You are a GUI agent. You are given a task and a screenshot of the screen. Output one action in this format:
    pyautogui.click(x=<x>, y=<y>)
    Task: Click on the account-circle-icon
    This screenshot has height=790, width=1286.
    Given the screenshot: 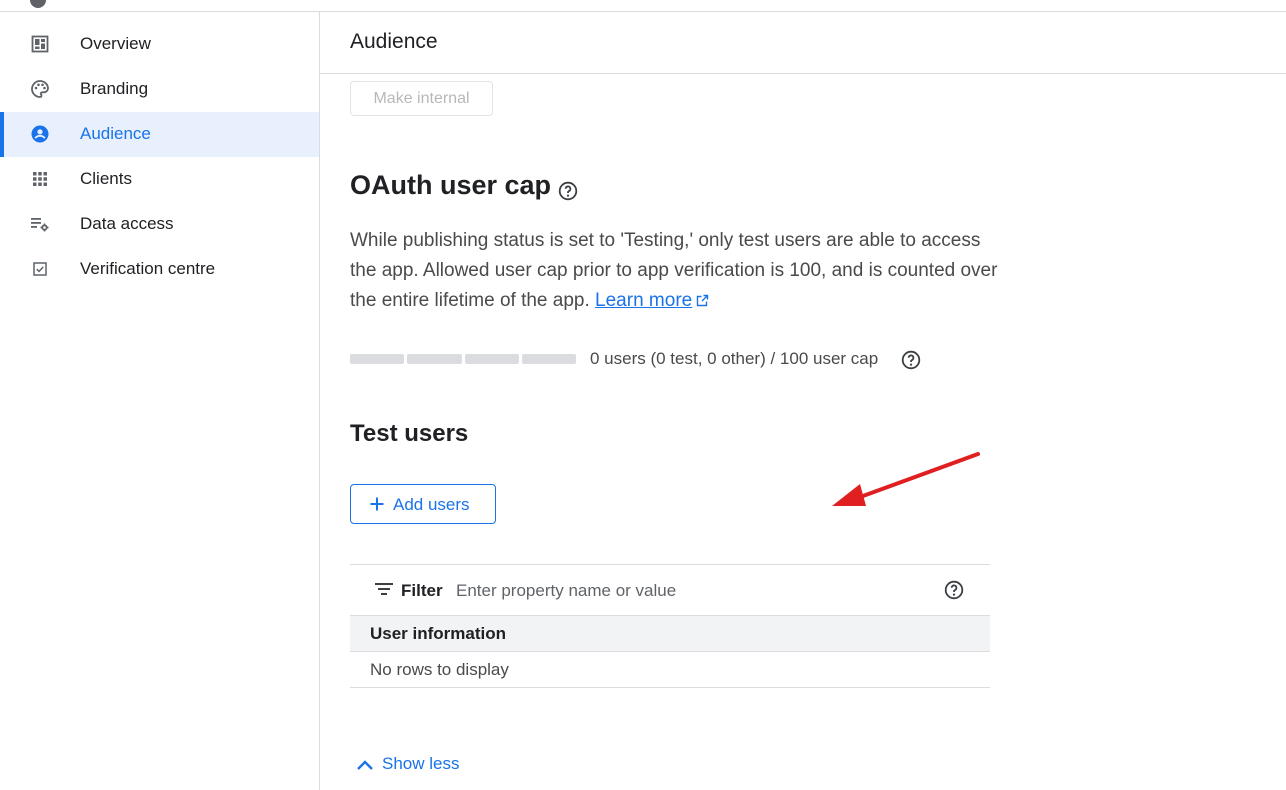 What is the action you would take?
    pyautogui.click(x=40, y=134)
    